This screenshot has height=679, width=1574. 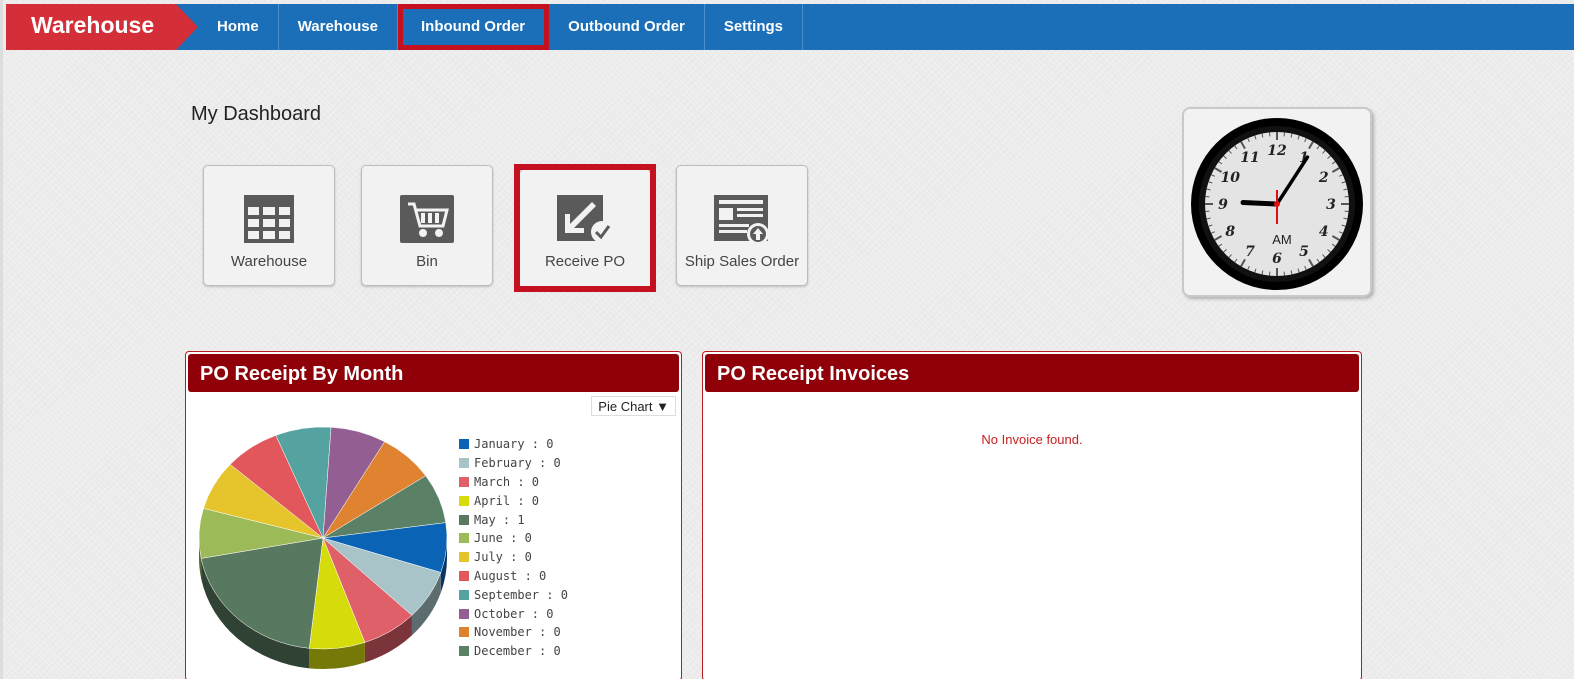 What do you see at coordinates (433, 373) in the screenshot?
I see `panel-title-receipts: PO Receipt By Month` at bounding box center [433, 373].